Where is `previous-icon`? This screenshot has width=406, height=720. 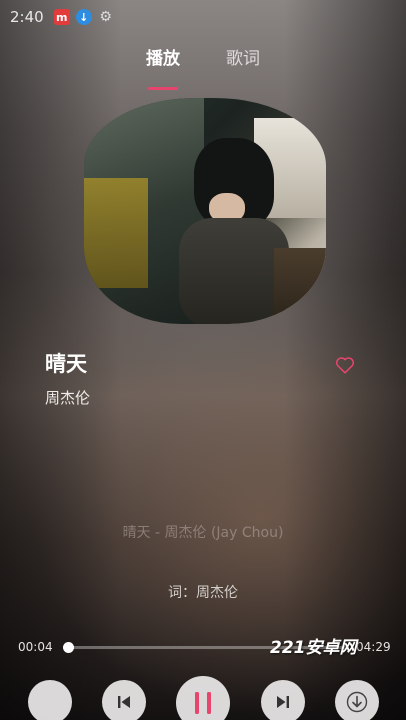
previous-icon is located at coordinates (124, 702).